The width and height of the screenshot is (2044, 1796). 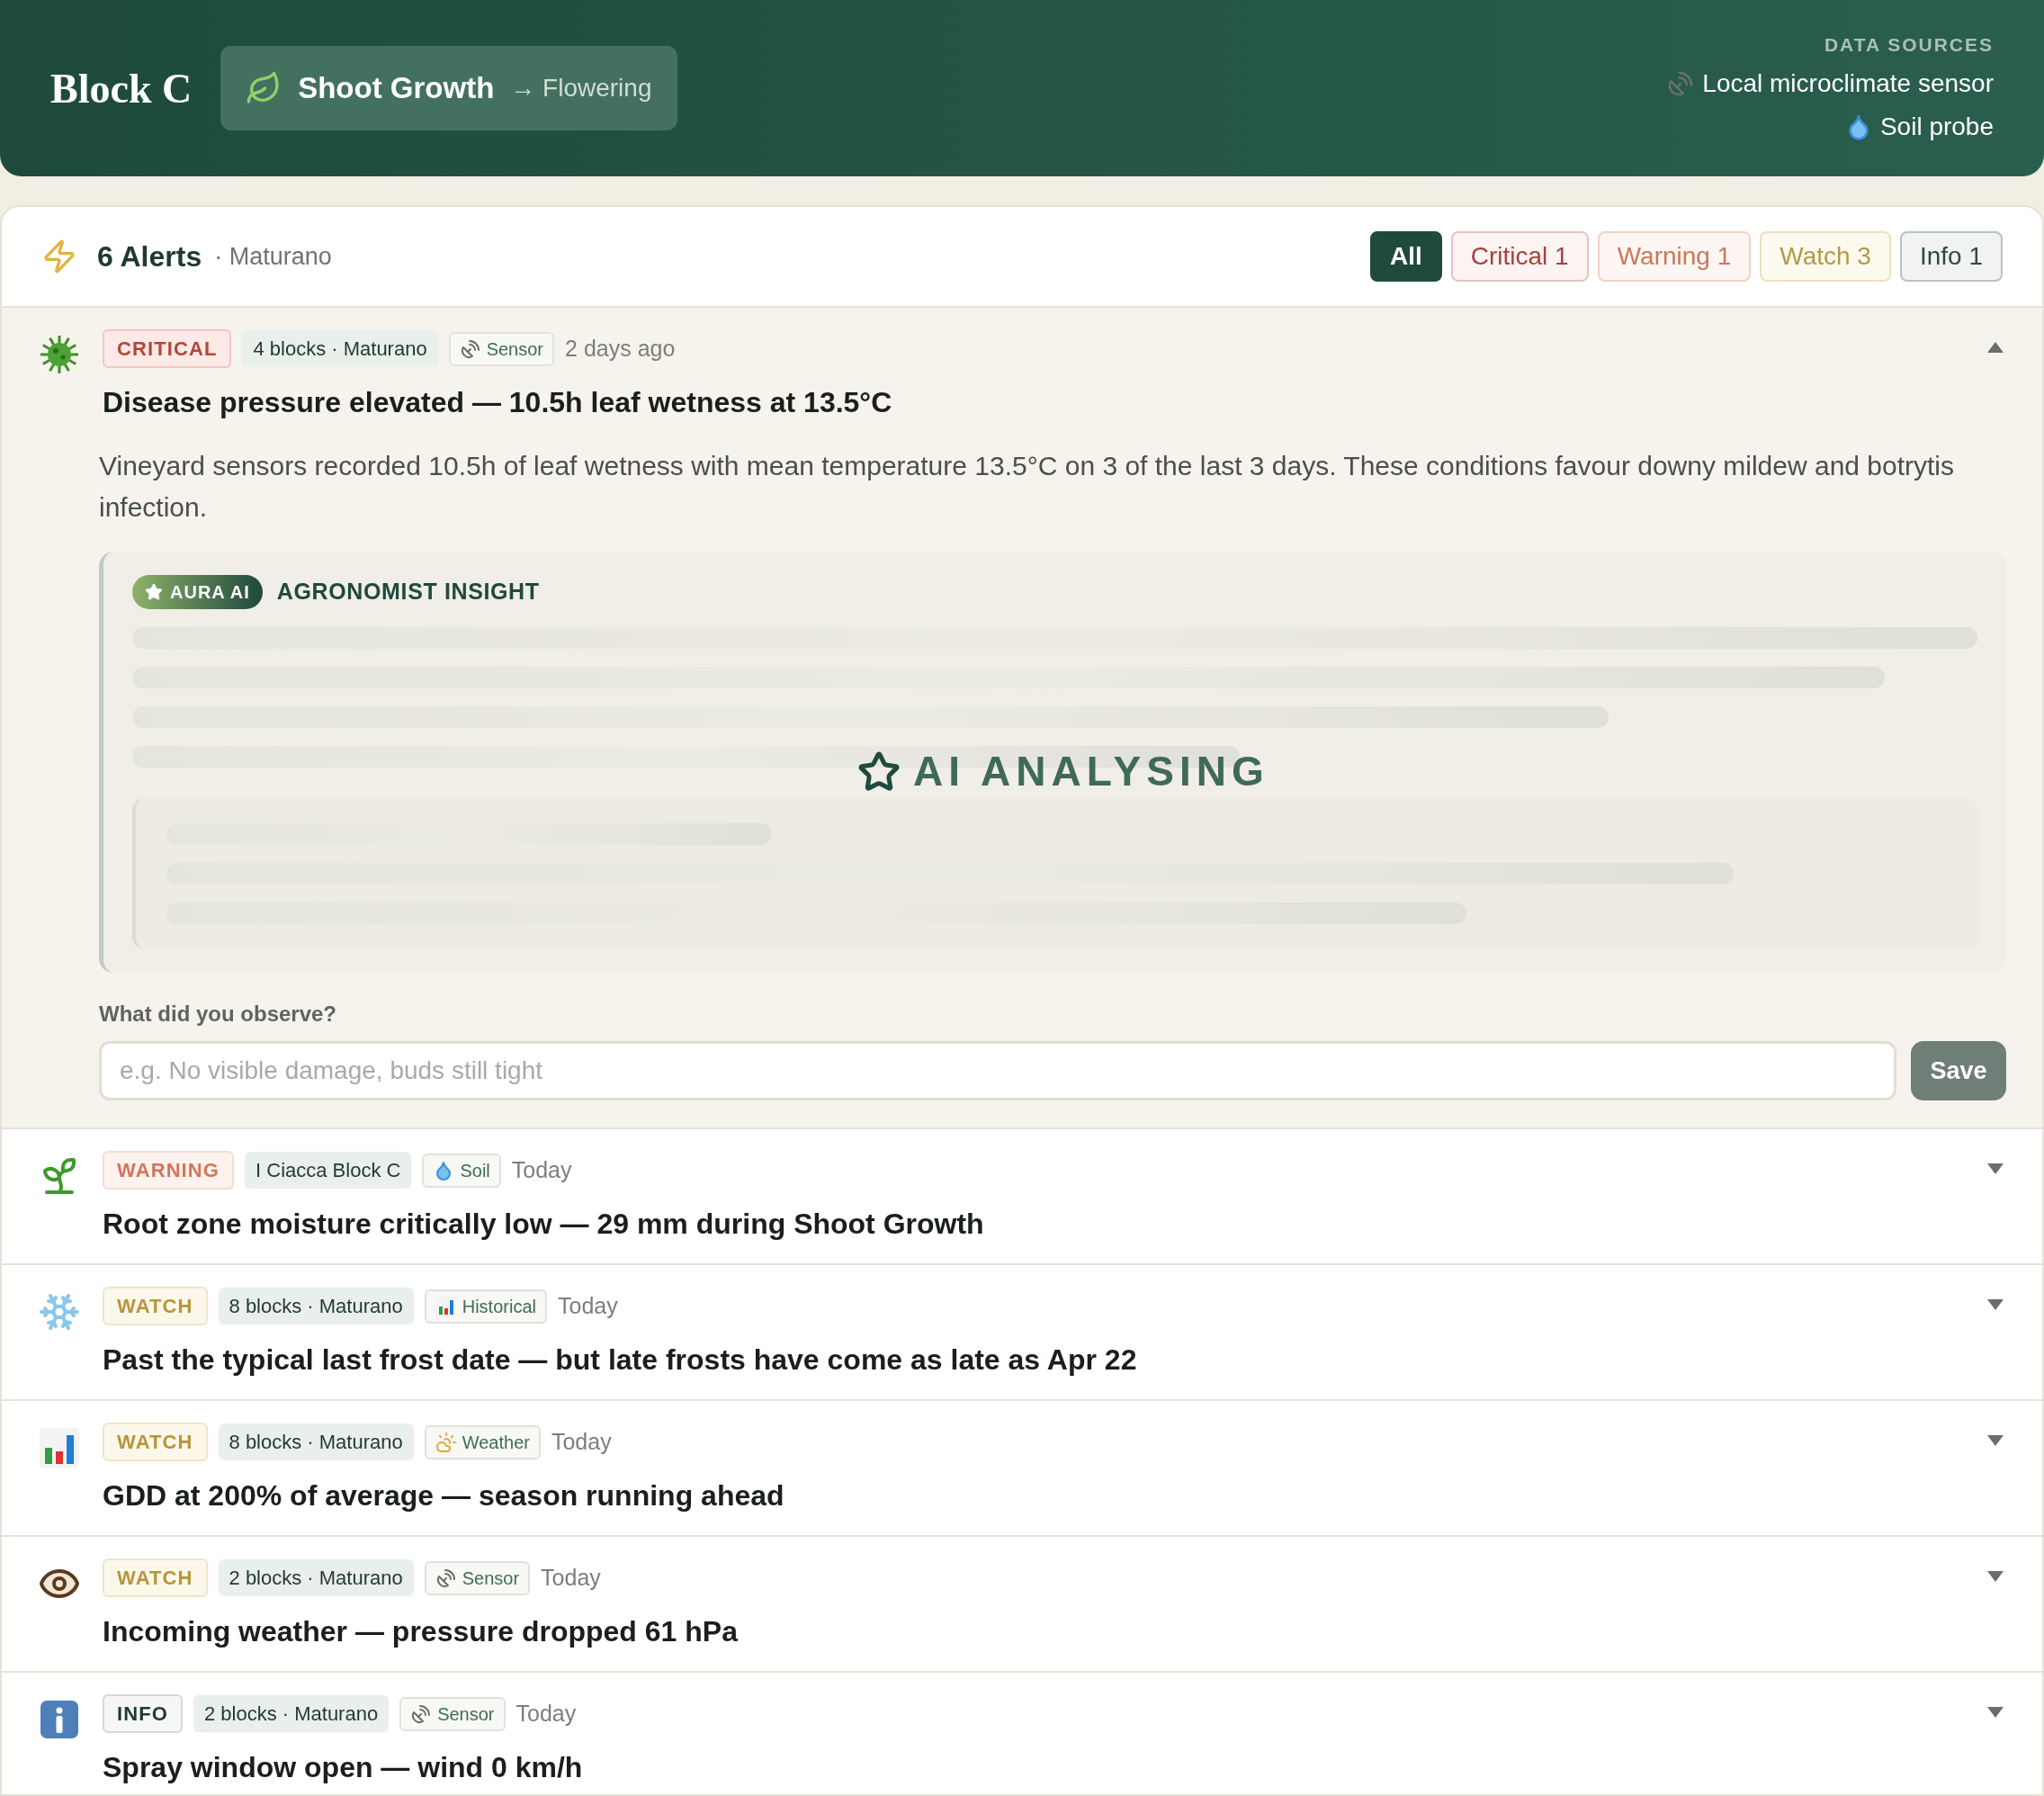 I want to click on alert-description: Vineyard sensors recorded 10.5h of leaf wetness with mean temperature 13.5°C on 3 of the last 3 days. These conditions favour downy mildew and botrytis infection., so click(x=1027, y=487).